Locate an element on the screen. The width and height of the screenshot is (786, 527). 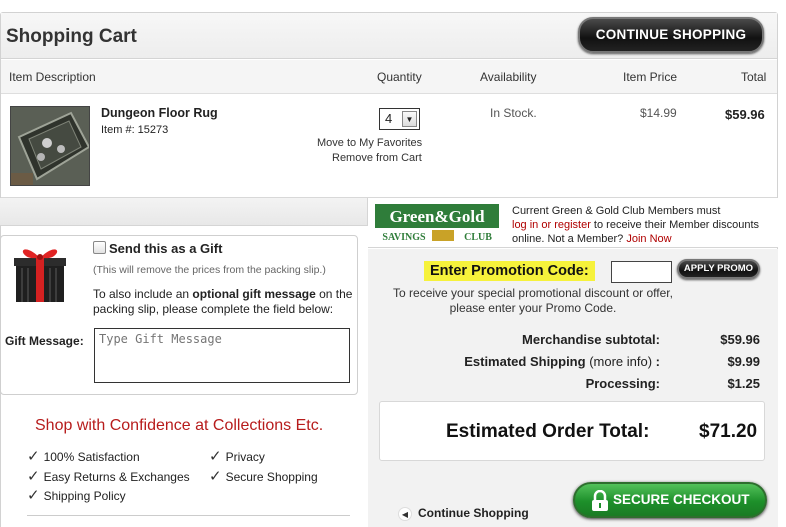
club-logo-savings: SAVINGS is located at coordinates (404, 237).